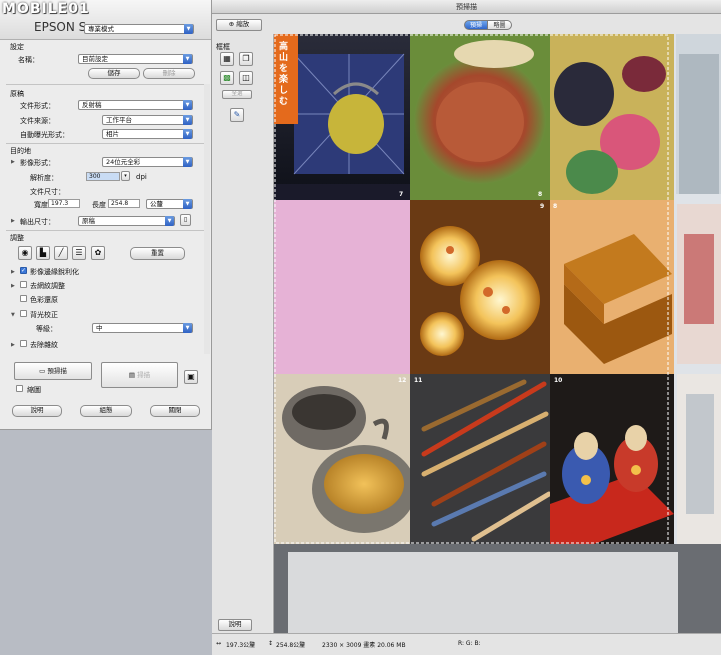 The width and height of the screenshot is (721, 655). Describe the element at coordinates (191, 377) in the screenshot. I see `photo-tool-icon: ▣` at that location.